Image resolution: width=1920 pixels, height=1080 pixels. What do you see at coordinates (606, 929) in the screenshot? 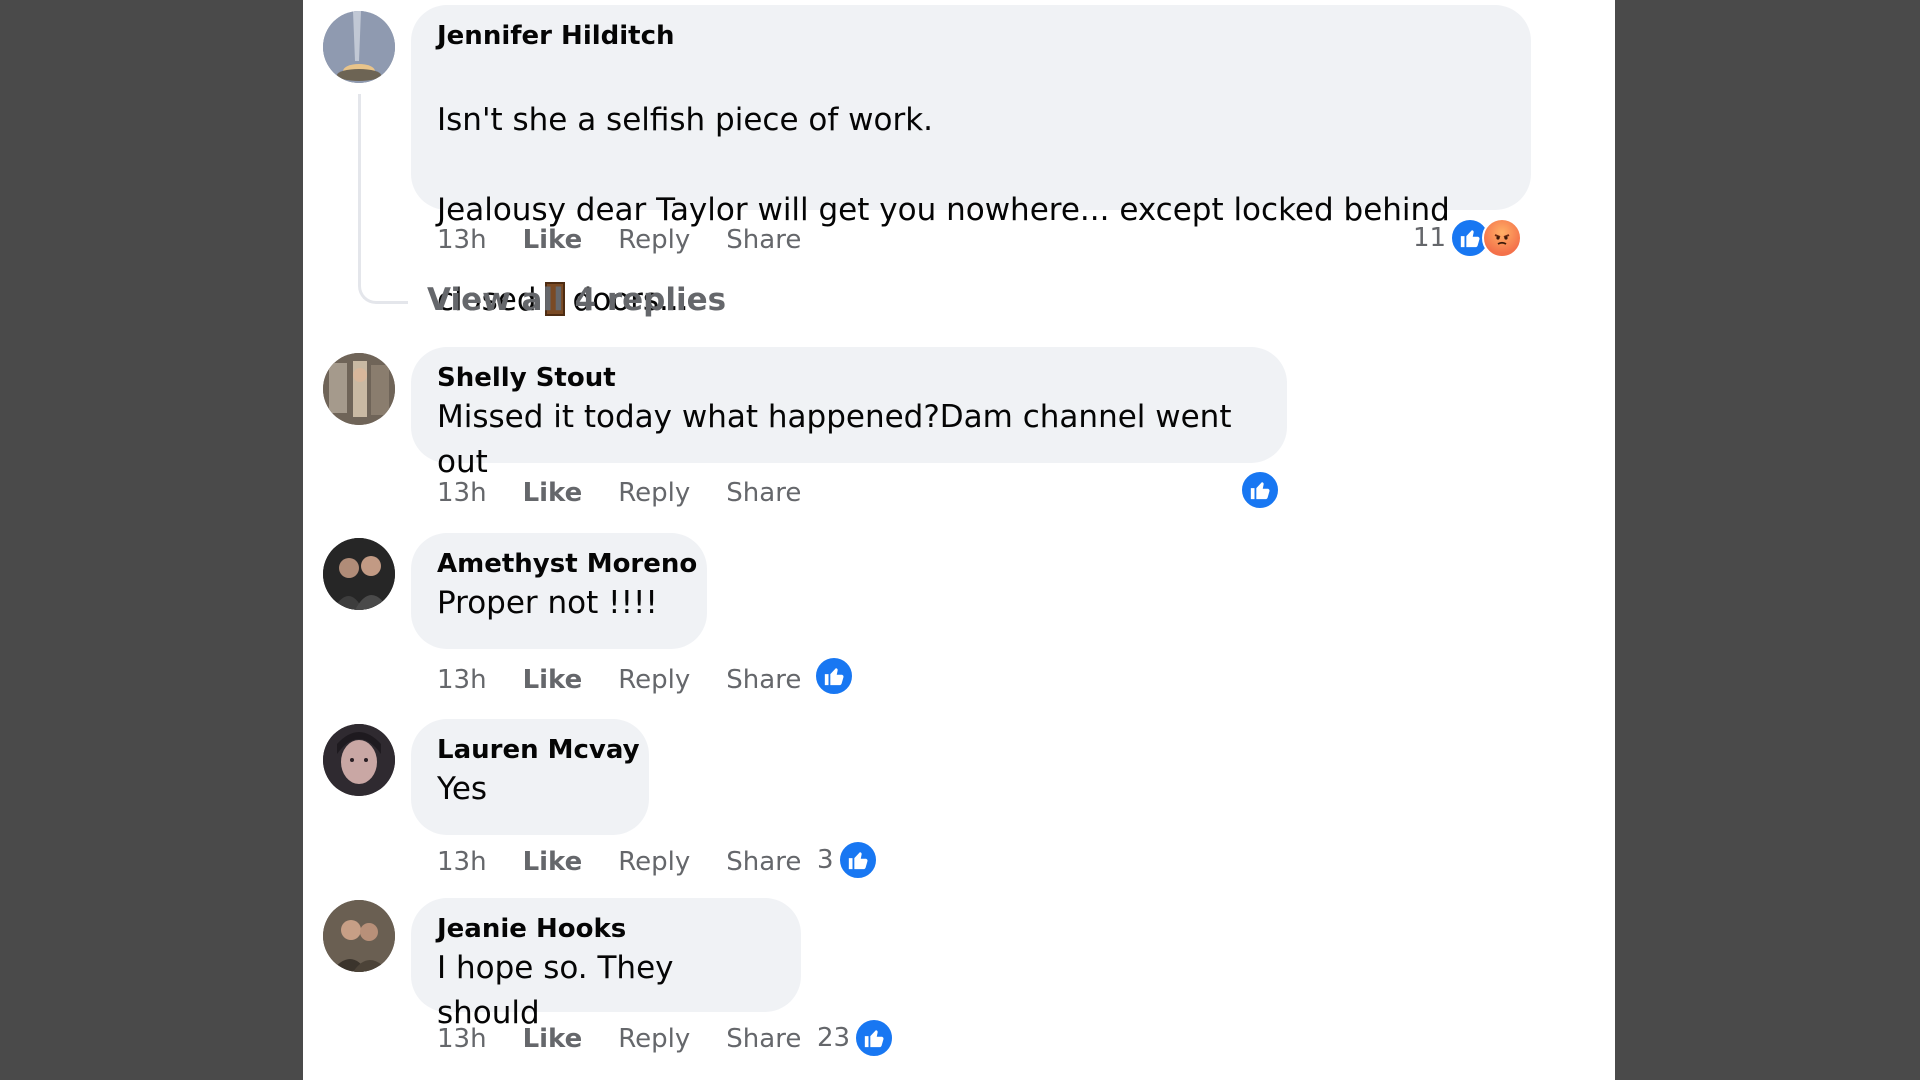
I see `comment-author: Jeanie Hooks` at bounding box center [606, 929].